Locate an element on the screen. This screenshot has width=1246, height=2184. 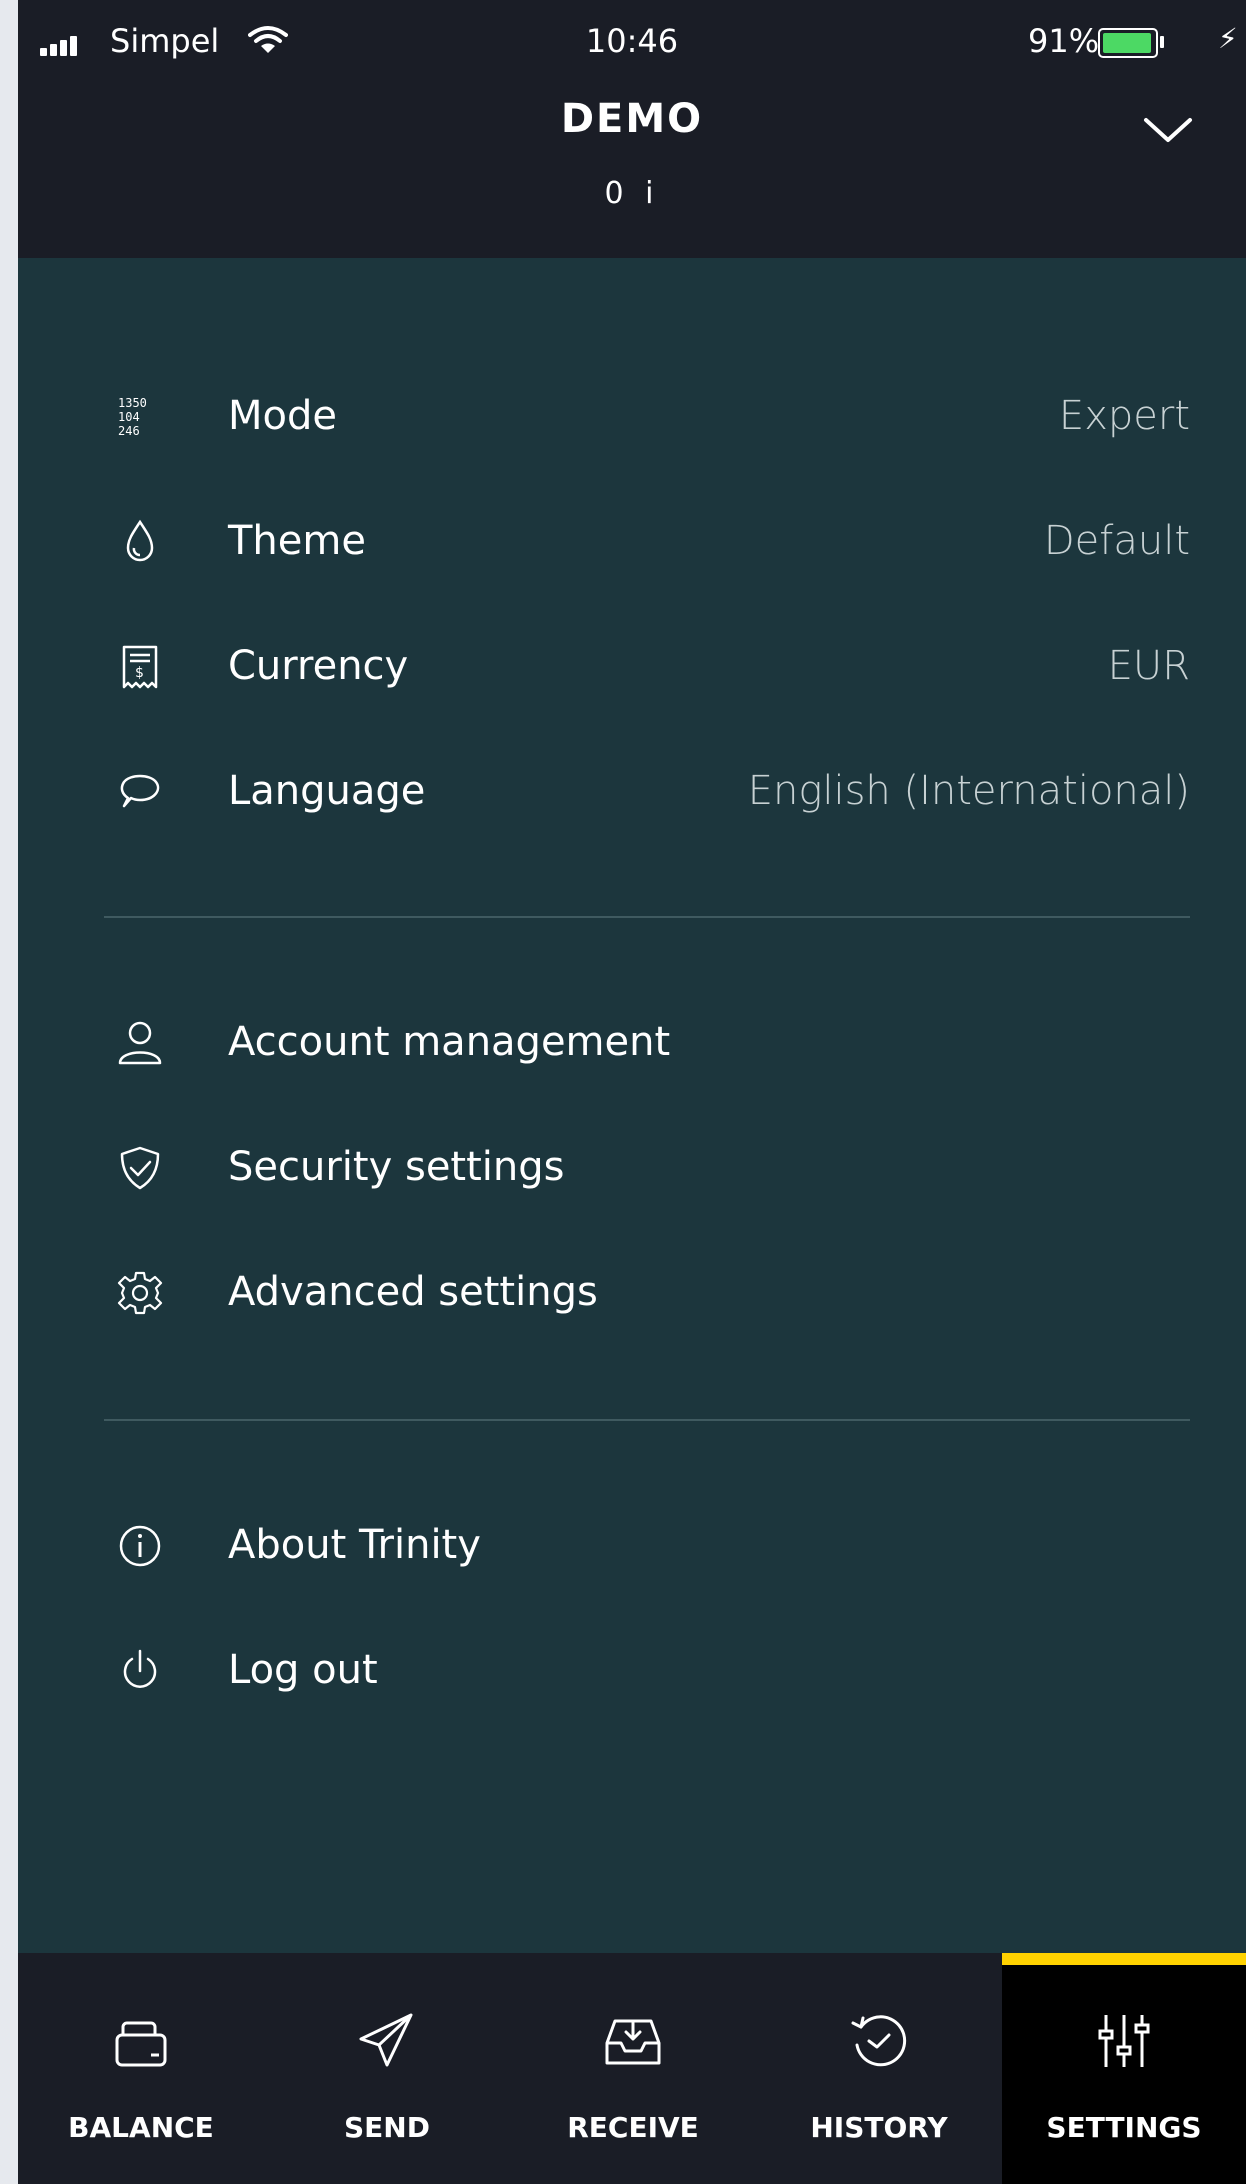
charging-icon: ⚡ is located at coordinates (1228, 38).